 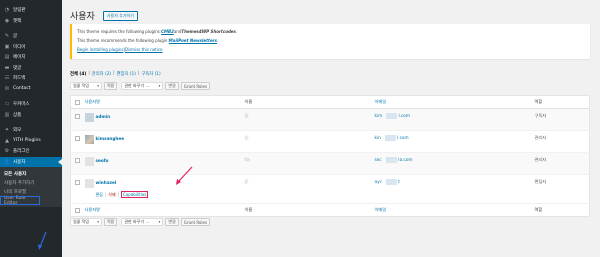 I want to click on yith-icon: ▲, so click(x=7, y=140).